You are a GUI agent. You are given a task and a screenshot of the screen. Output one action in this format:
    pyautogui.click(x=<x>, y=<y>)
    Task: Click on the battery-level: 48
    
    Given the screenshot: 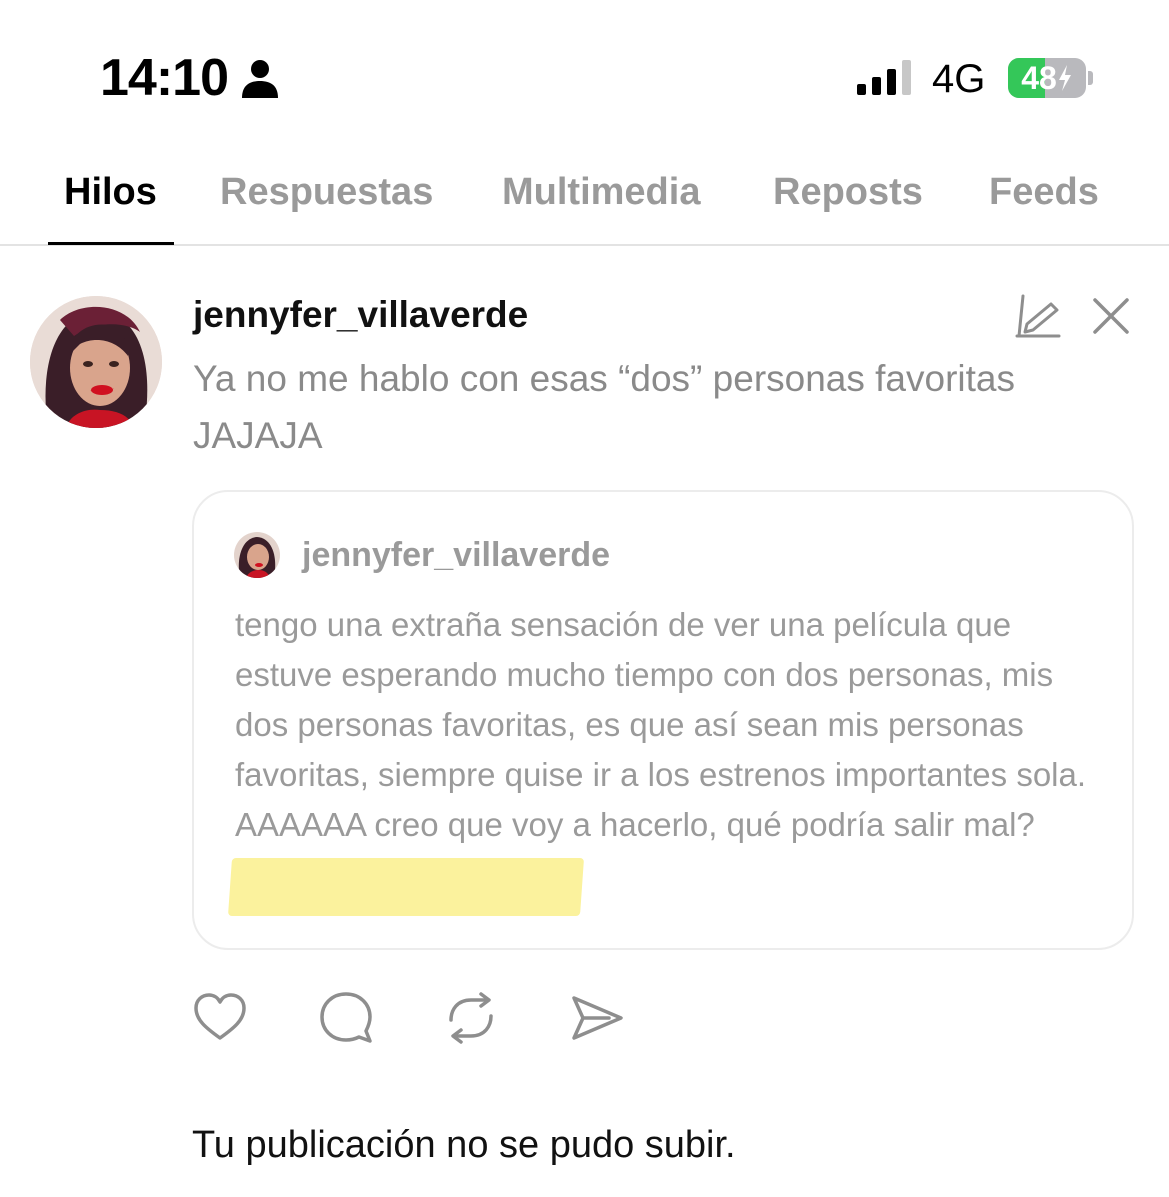 What is the action you would take?
    pyautogui.click(x=1047, y=78)
    